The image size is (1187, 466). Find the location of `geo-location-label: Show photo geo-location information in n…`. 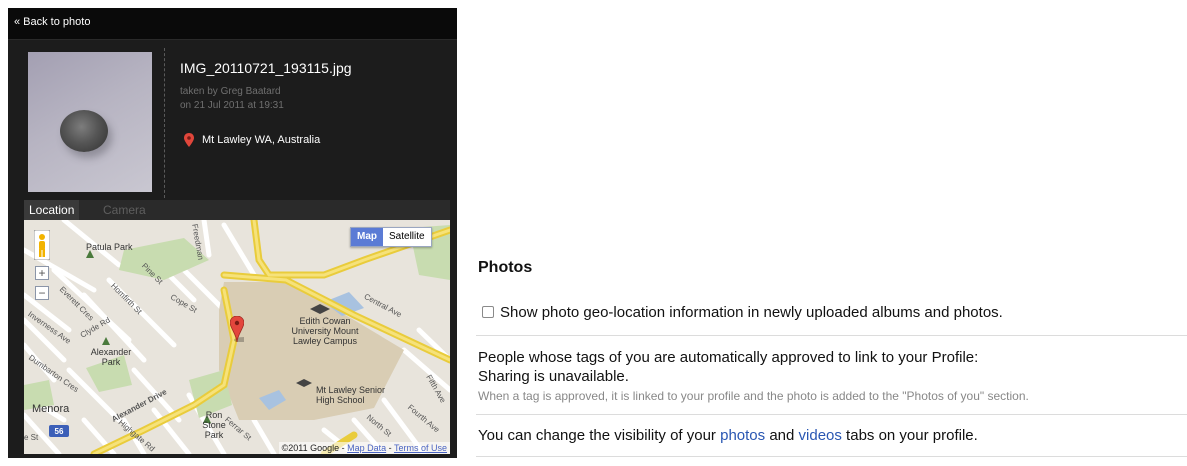

geo-location-label: Show photo geo-location information in n… is located at coordinates (751, 312).